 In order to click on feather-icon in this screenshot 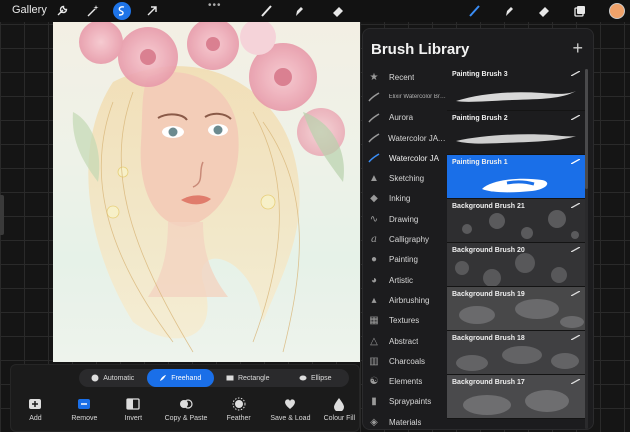, I will do `click(239, 404)`.